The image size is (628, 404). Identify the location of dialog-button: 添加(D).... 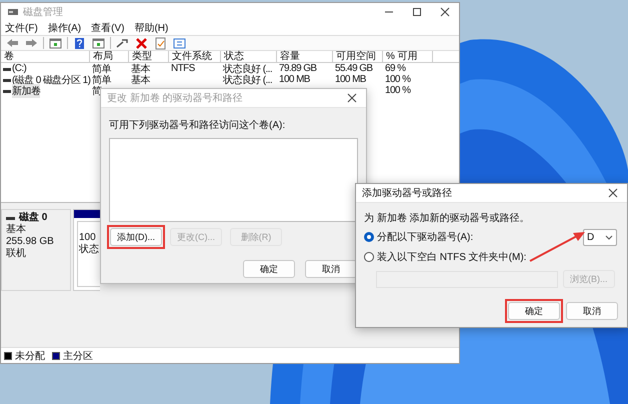
(136, 237).